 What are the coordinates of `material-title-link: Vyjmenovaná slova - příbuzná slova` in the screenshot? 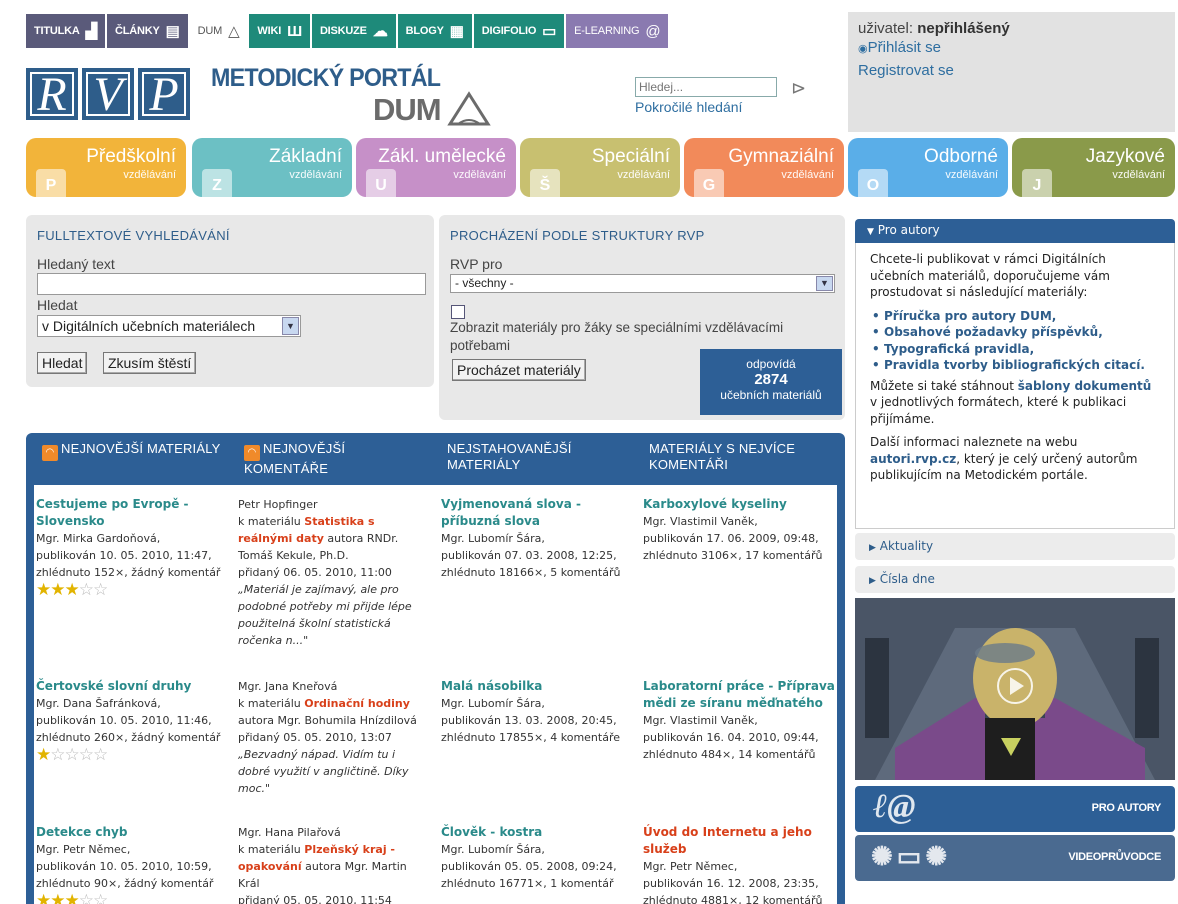 It's located at (536, 513).